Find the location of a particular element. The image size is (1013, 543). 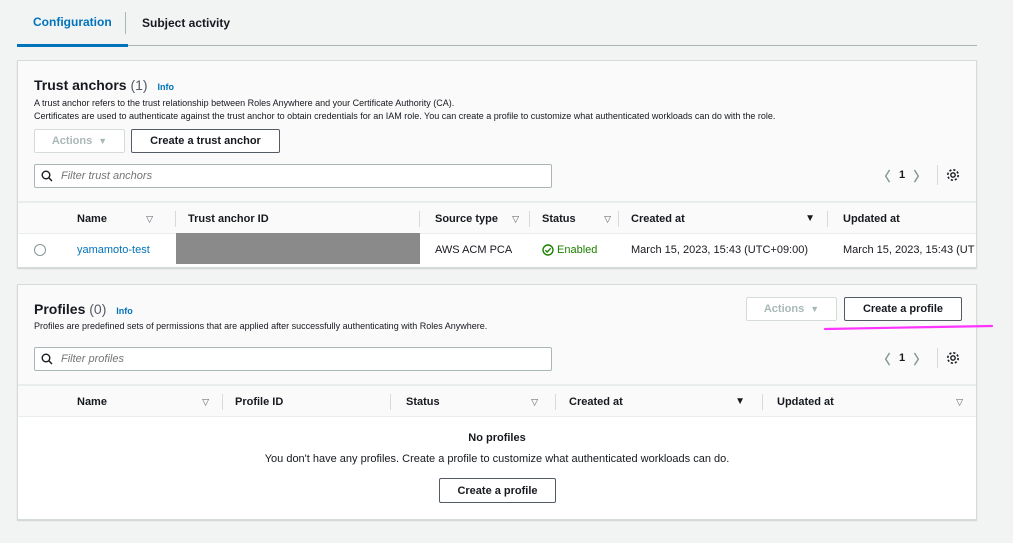

column-header-source-type-label: Source type is located at coordinates (466, 219).